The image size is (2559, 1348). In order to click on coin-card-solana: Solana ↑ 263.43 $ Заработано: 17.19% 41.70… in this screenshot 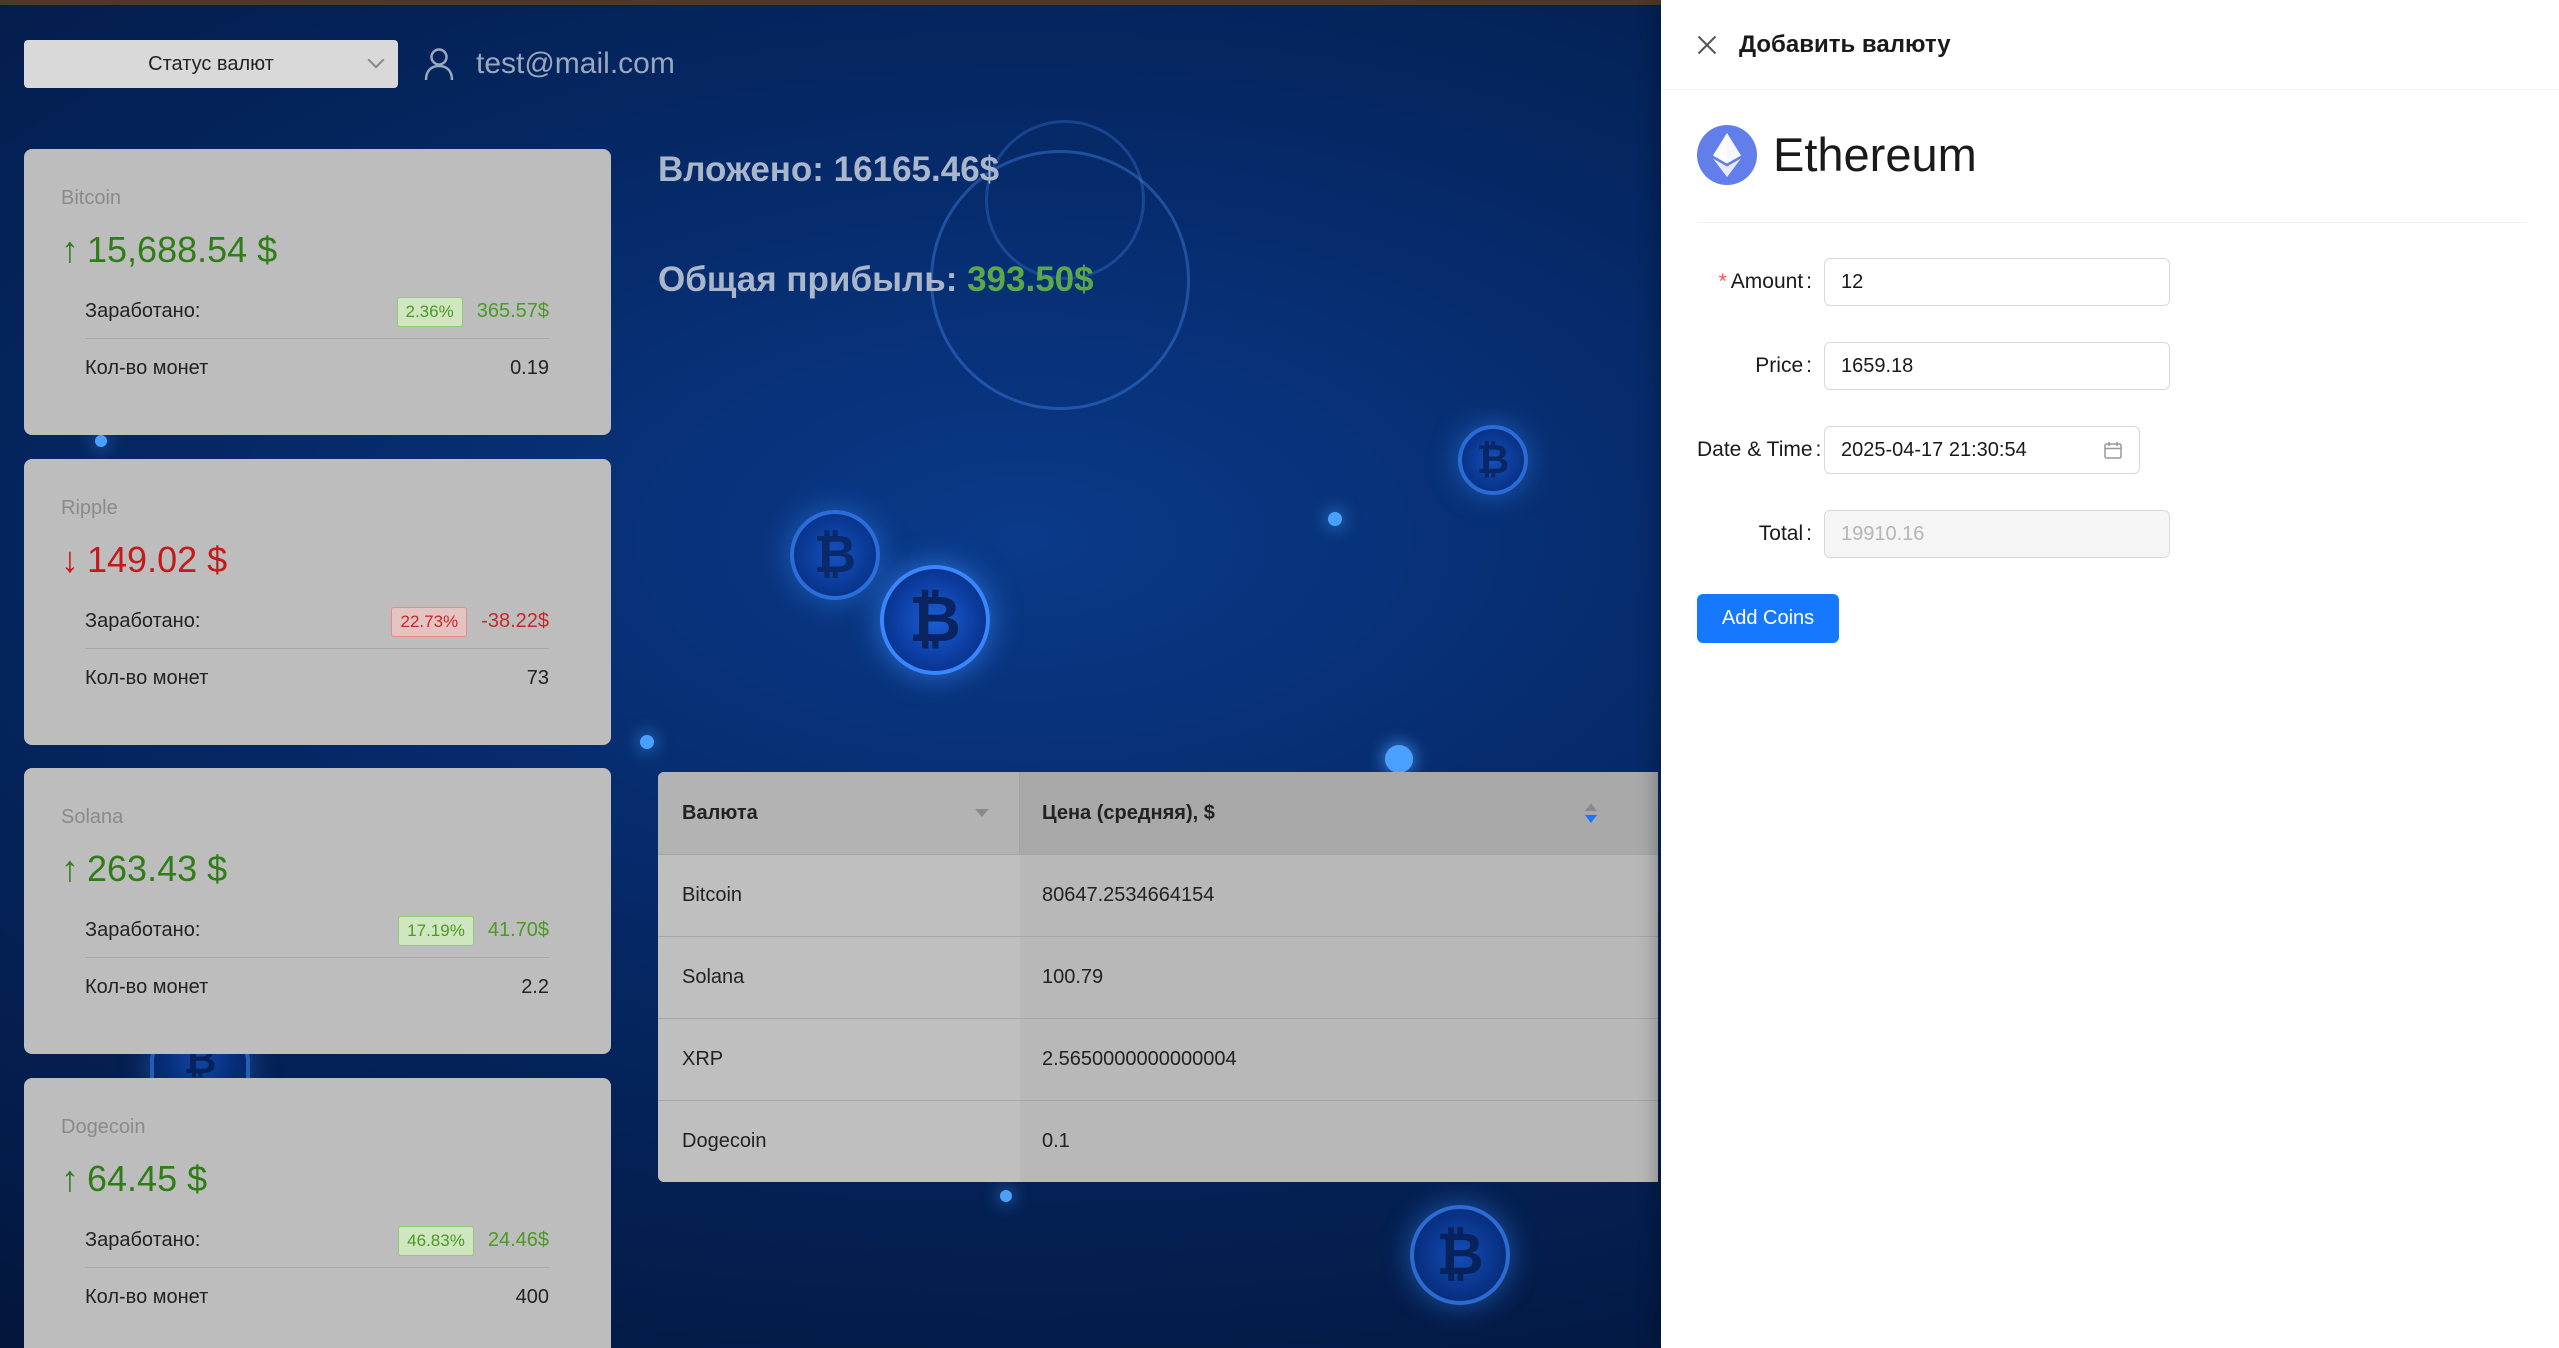, I will do `click(317, 911)`.